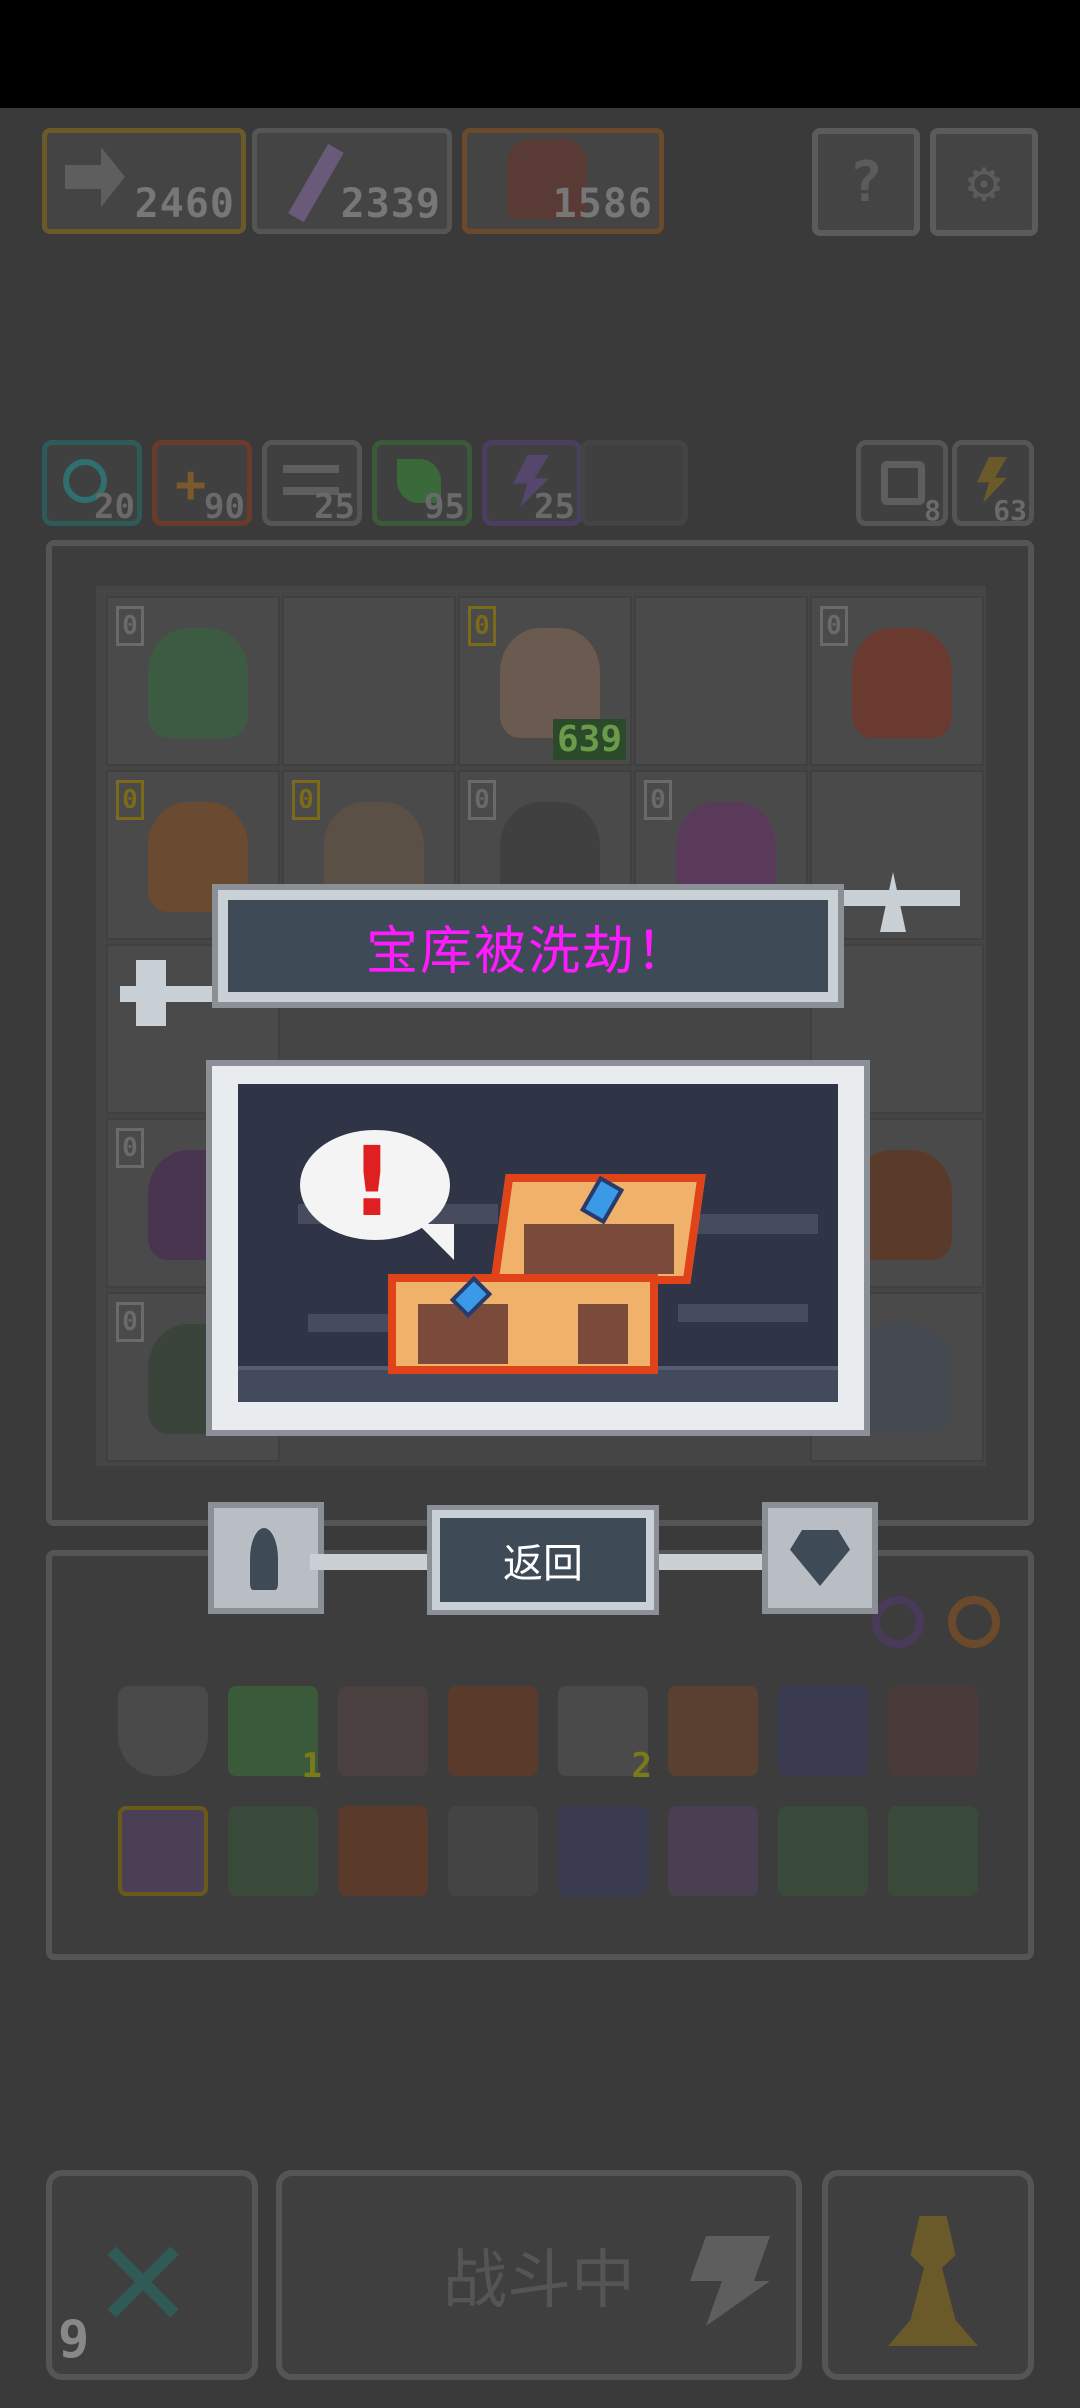 The image size is (1080, 2408). I want to click on banner-post-left, so click(151, 993).